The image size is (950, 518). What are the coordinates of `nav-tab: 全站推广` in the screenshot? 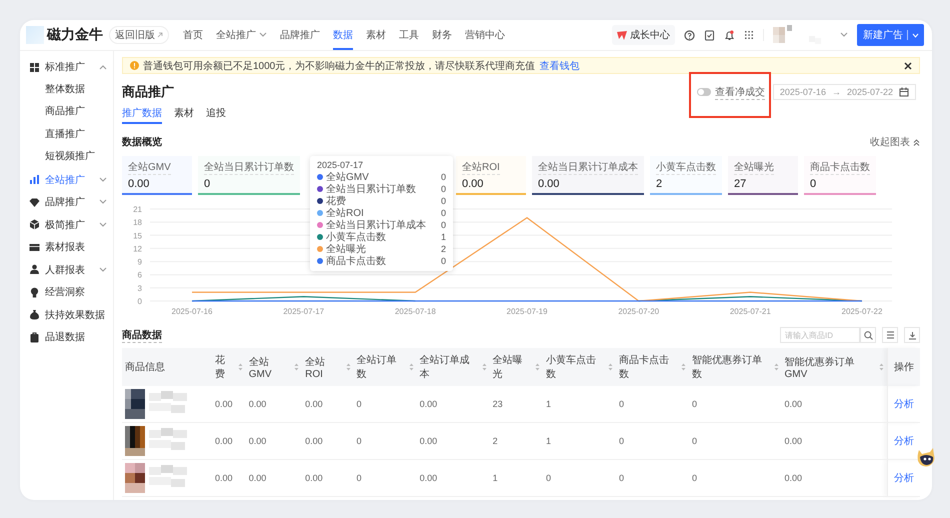 It's located at (241, 35).